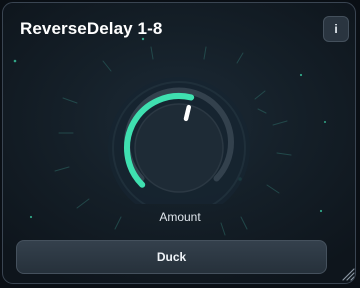 Image resolution: width=360 pixels, height=288 pixels. What do you see at coordinates (180, 217) in the screenshot?
I see `amount-label: Amount` at bounding box center [180, 217].